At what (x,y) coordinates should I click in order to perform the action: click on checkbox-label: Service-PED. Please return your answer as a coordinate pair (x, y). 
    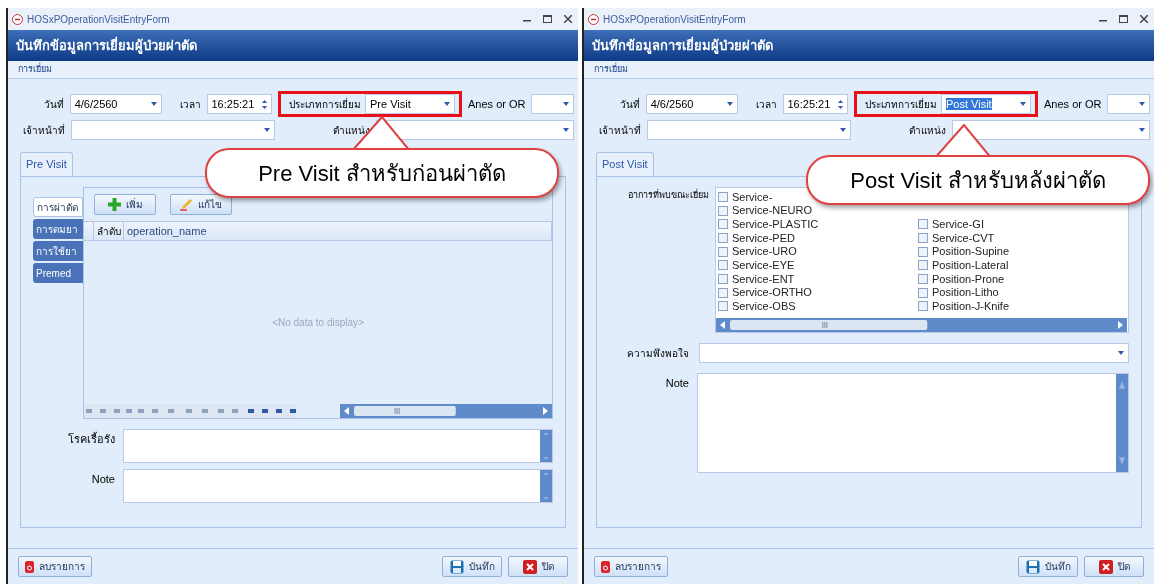
    Looking at the image, I should click on (763, 238).